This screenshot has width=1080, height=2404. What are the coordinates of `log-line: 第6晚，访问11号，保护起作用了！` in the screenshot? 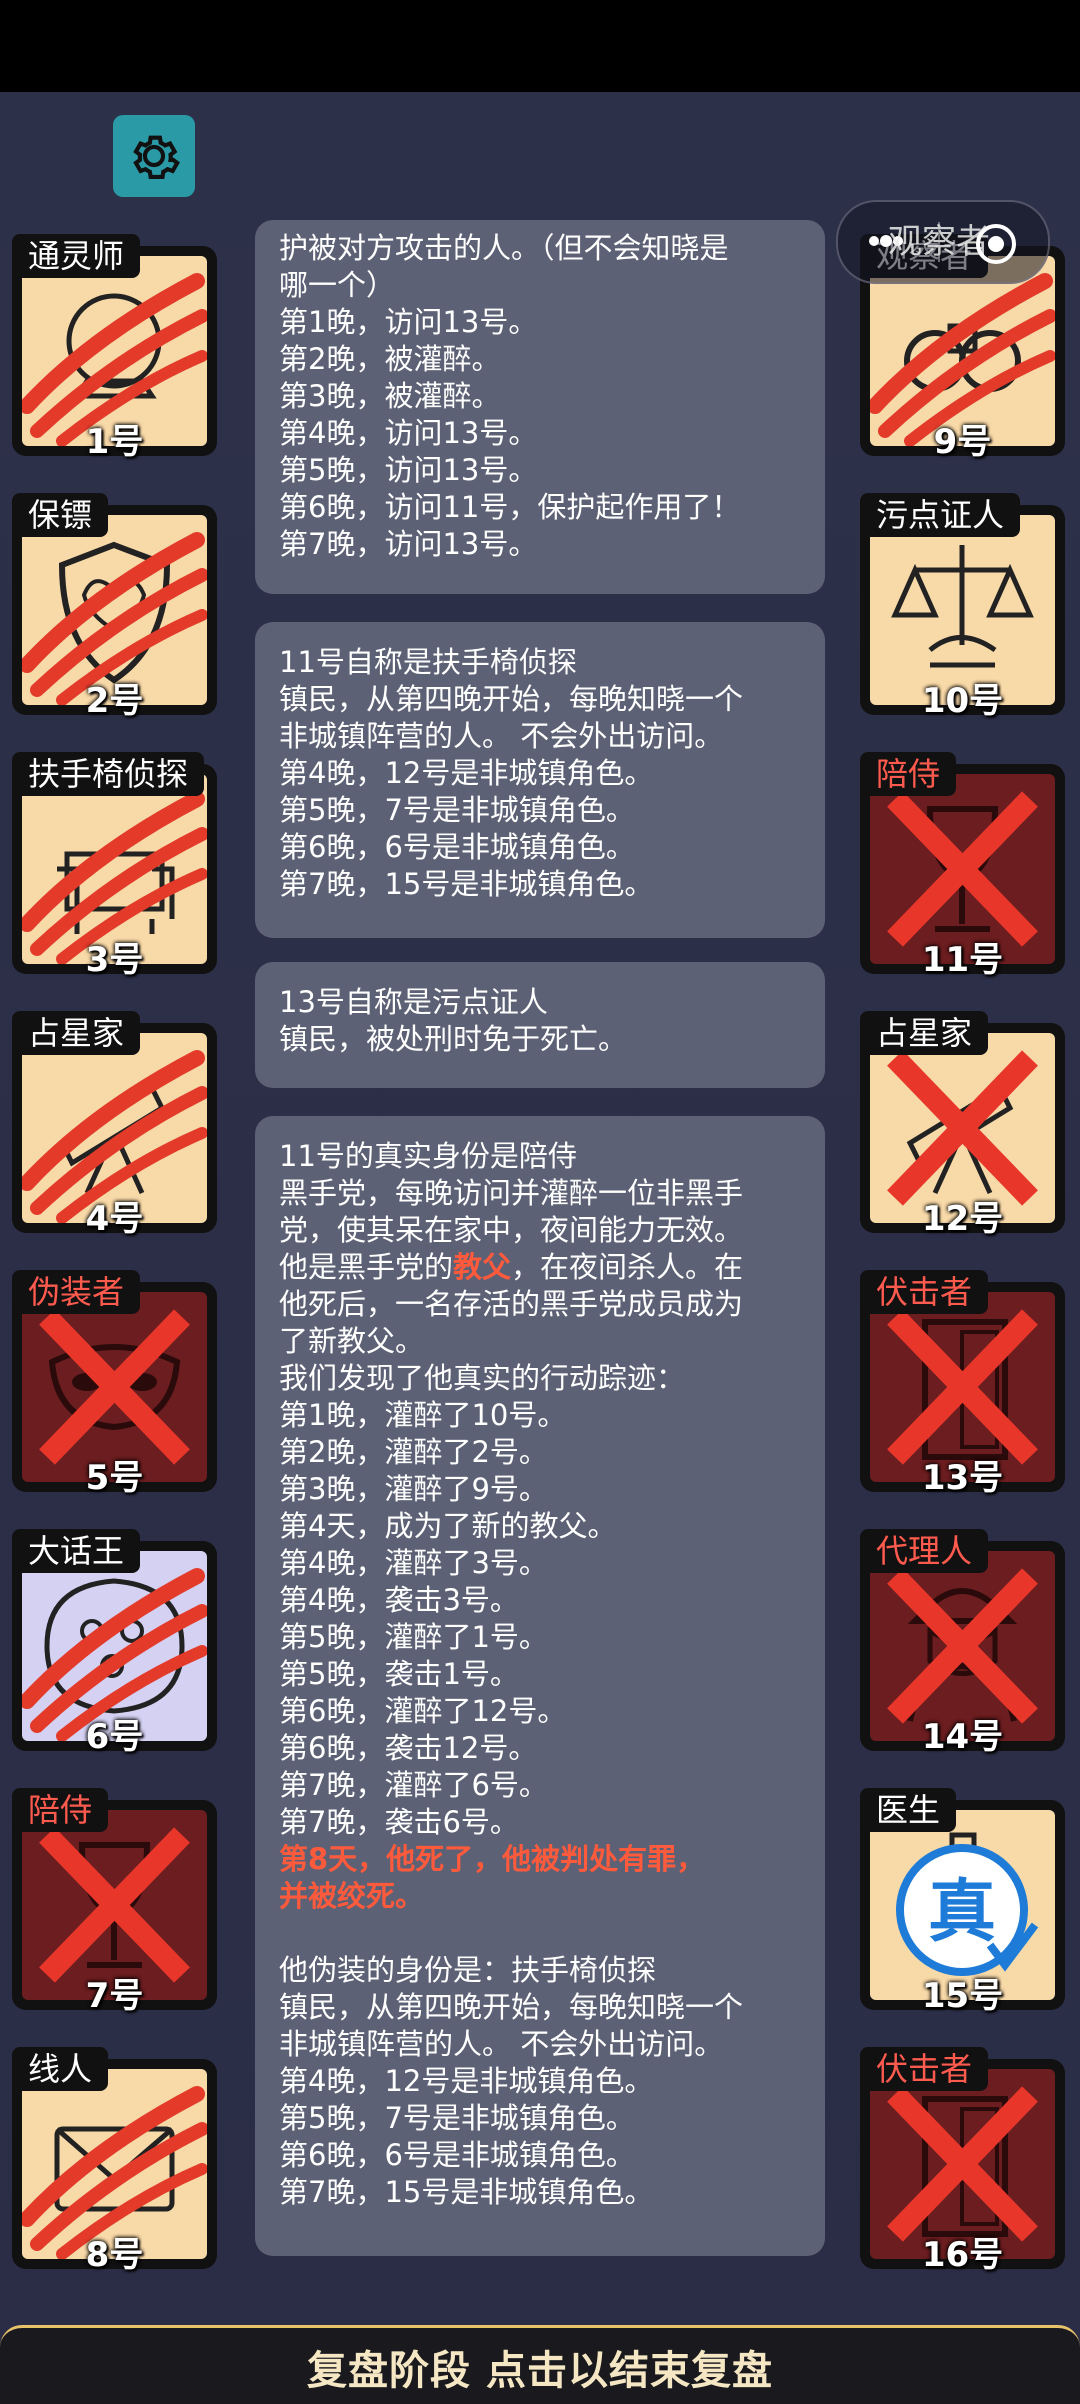 It's located at (510, 507).